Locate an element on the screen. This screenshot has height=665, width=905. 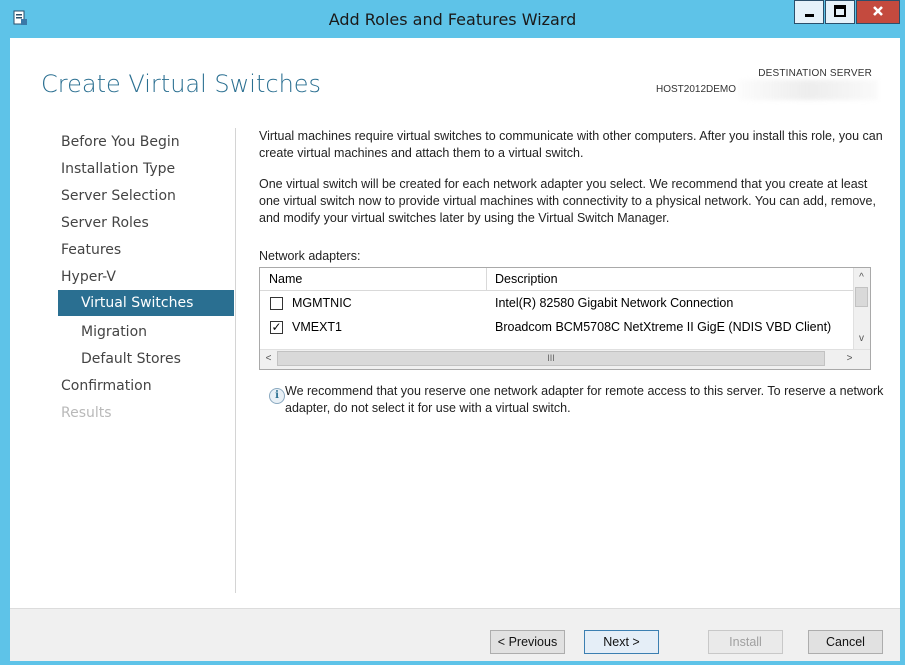
nav-item-confirmation: Confirmation is located at coordinates (106, 386).